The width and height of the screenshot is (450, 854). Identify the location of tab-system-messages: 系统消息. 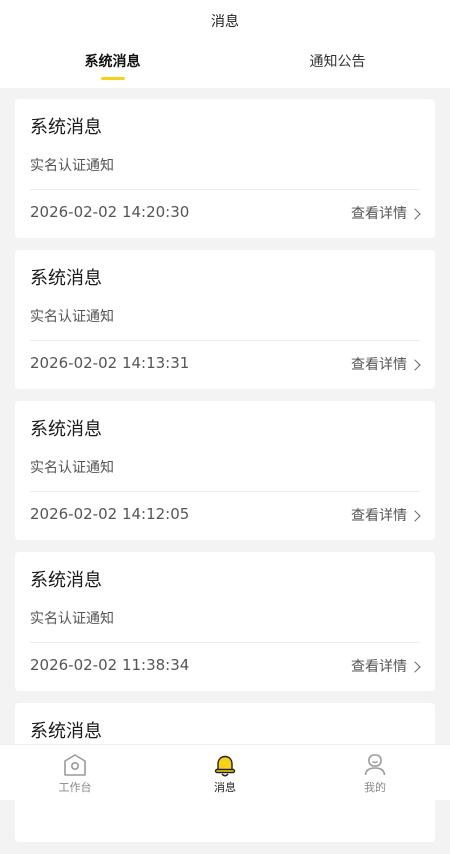
(112, 67).